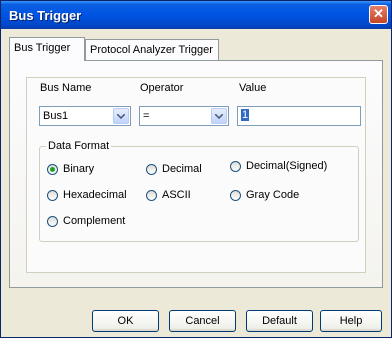  I want to click on ok-button: OK, so click(125, 321).